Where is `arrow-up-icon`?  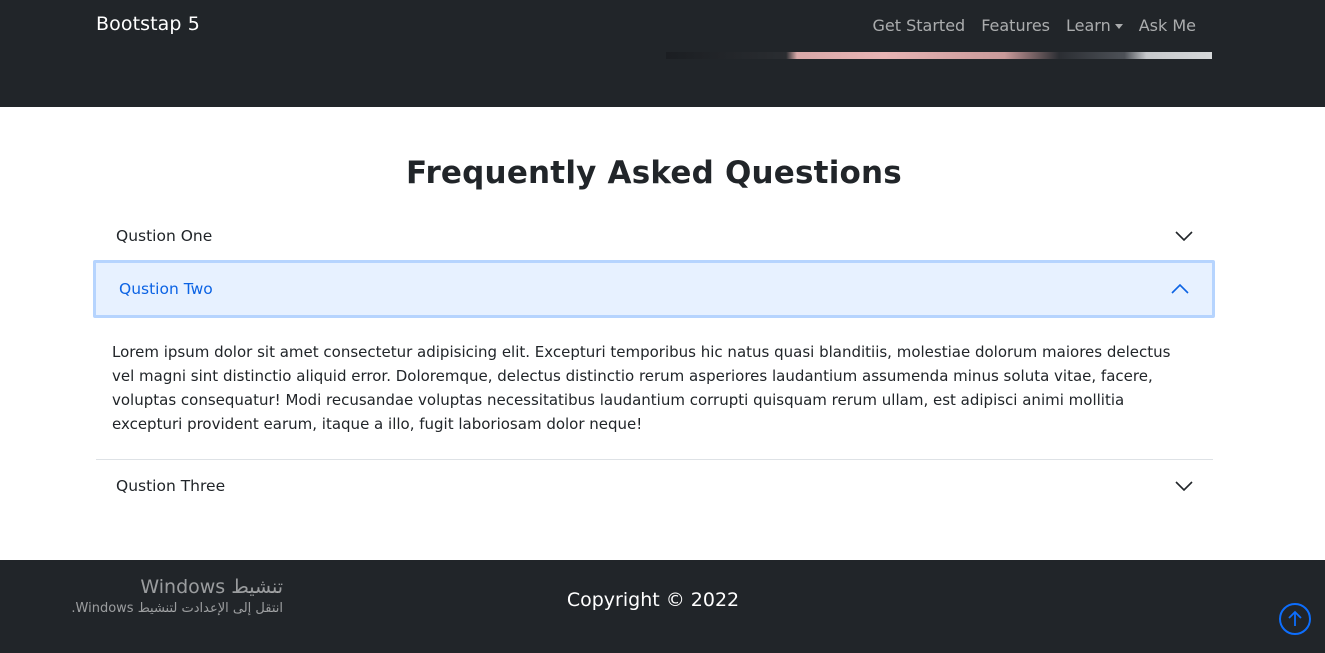 arrow-up-icon is located at coordinates (1295, 618).